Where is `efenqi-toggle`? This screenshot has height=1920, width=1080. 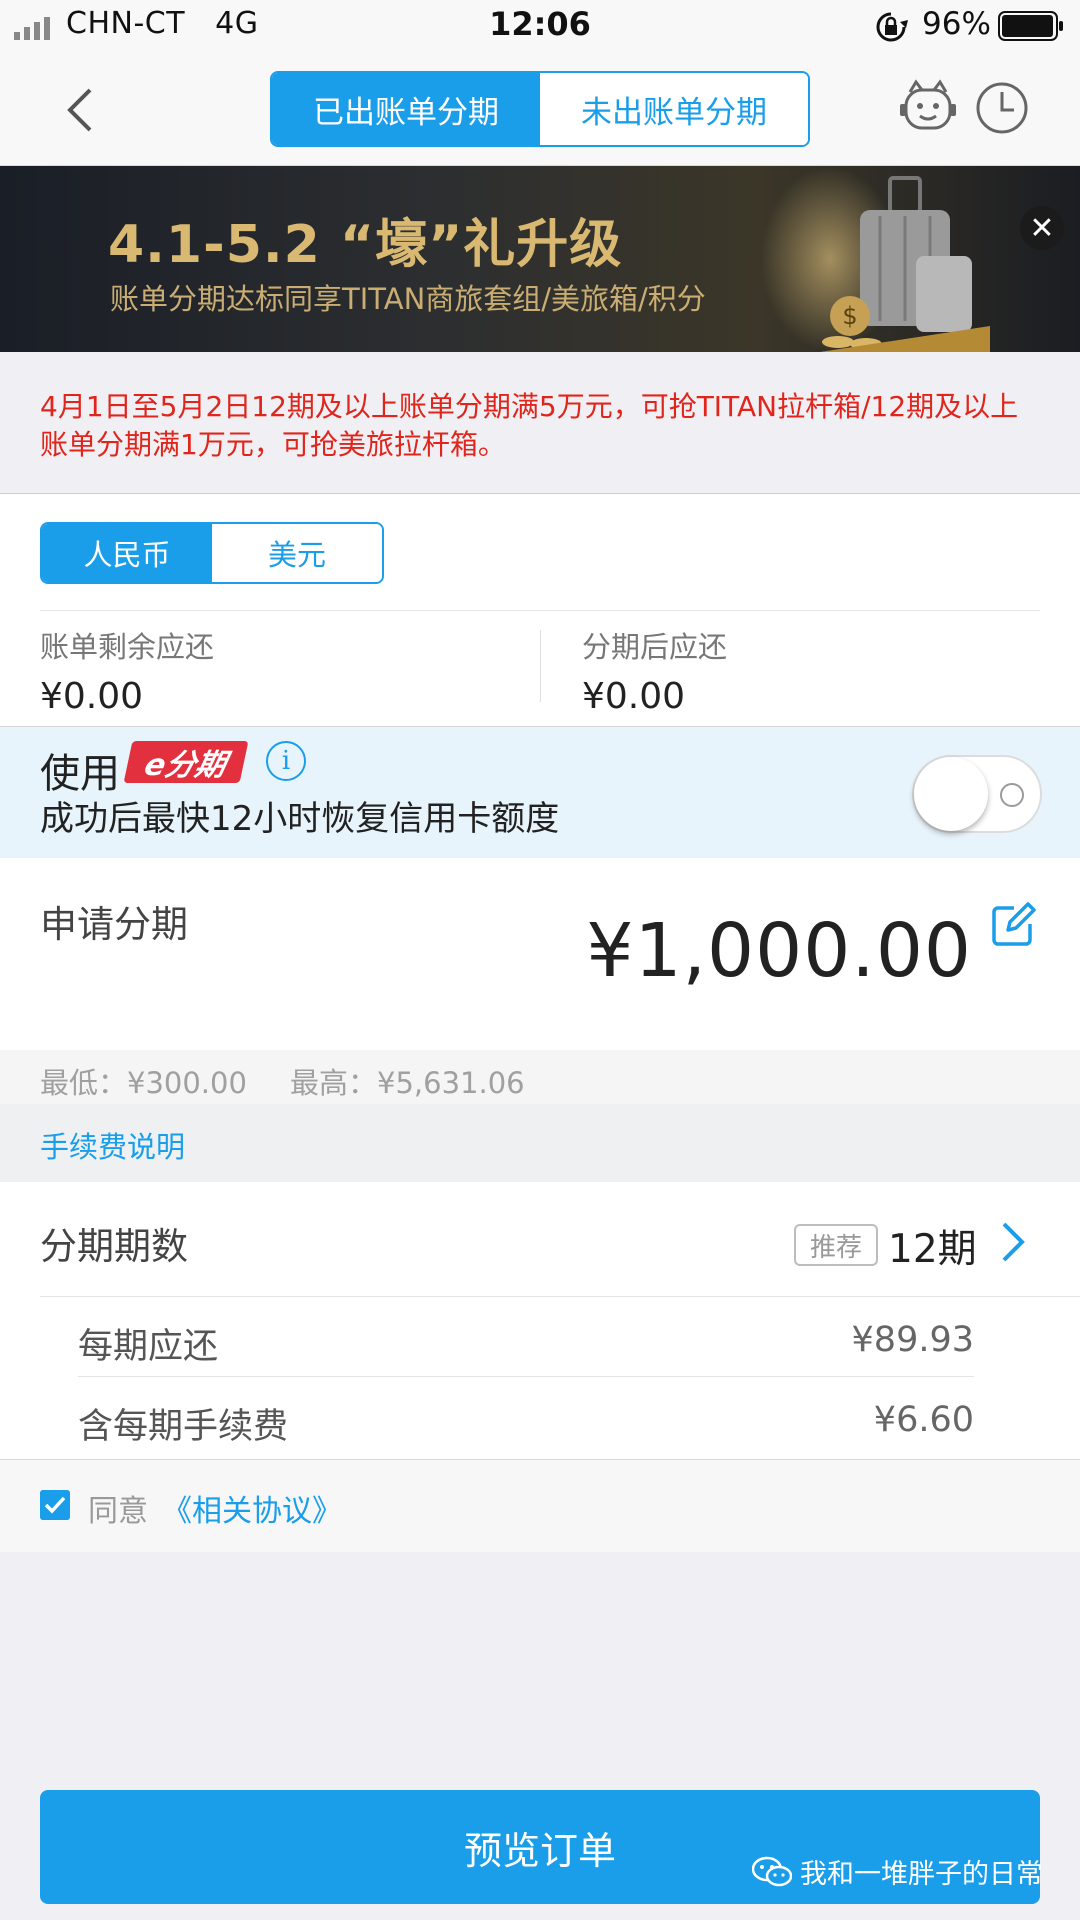
efenqi-toggle is located at coordinates (977, 794).